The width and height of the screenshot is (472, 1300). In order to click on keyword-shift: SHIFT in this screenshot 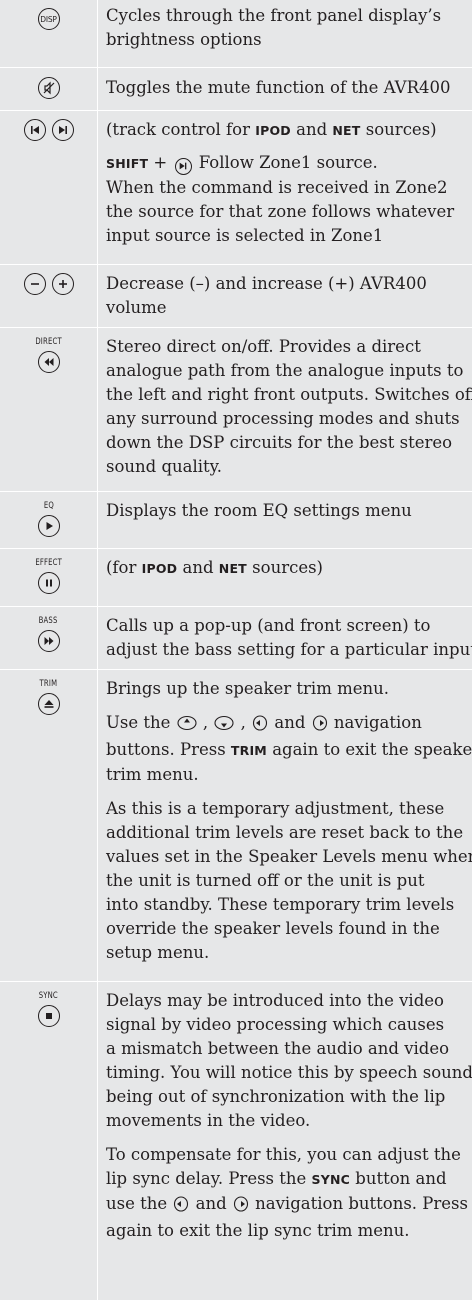, I will do `click(127, 163)`.